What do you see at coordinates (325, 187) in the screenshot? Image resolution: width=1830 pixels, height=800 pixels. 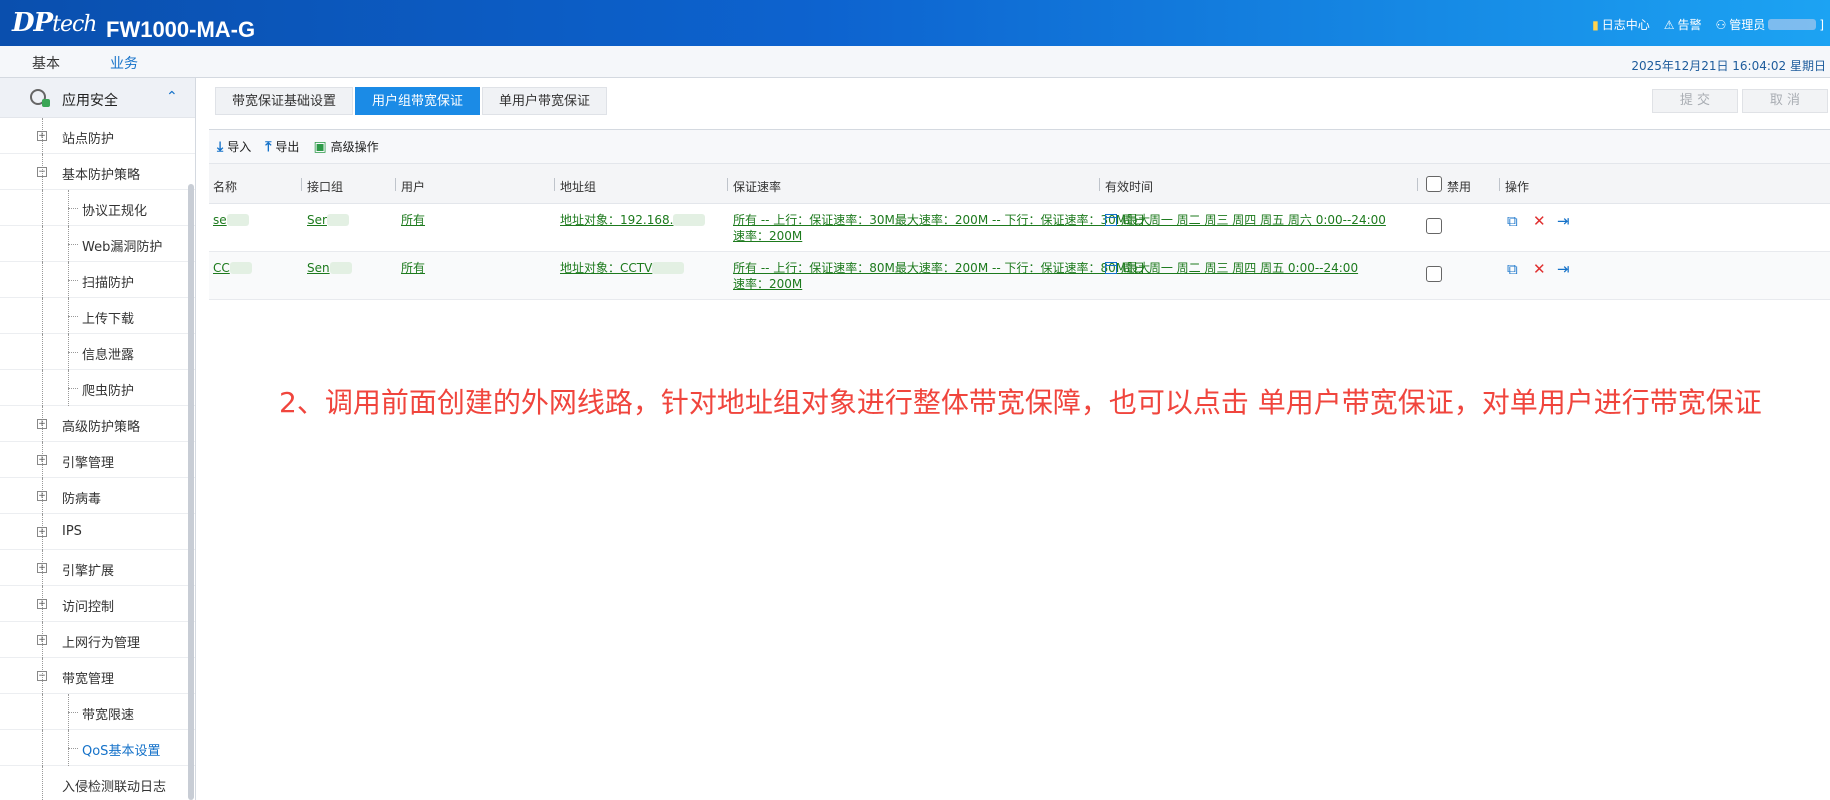 I see `col-iface-group: 接口组` at bounding box center [325, 187].